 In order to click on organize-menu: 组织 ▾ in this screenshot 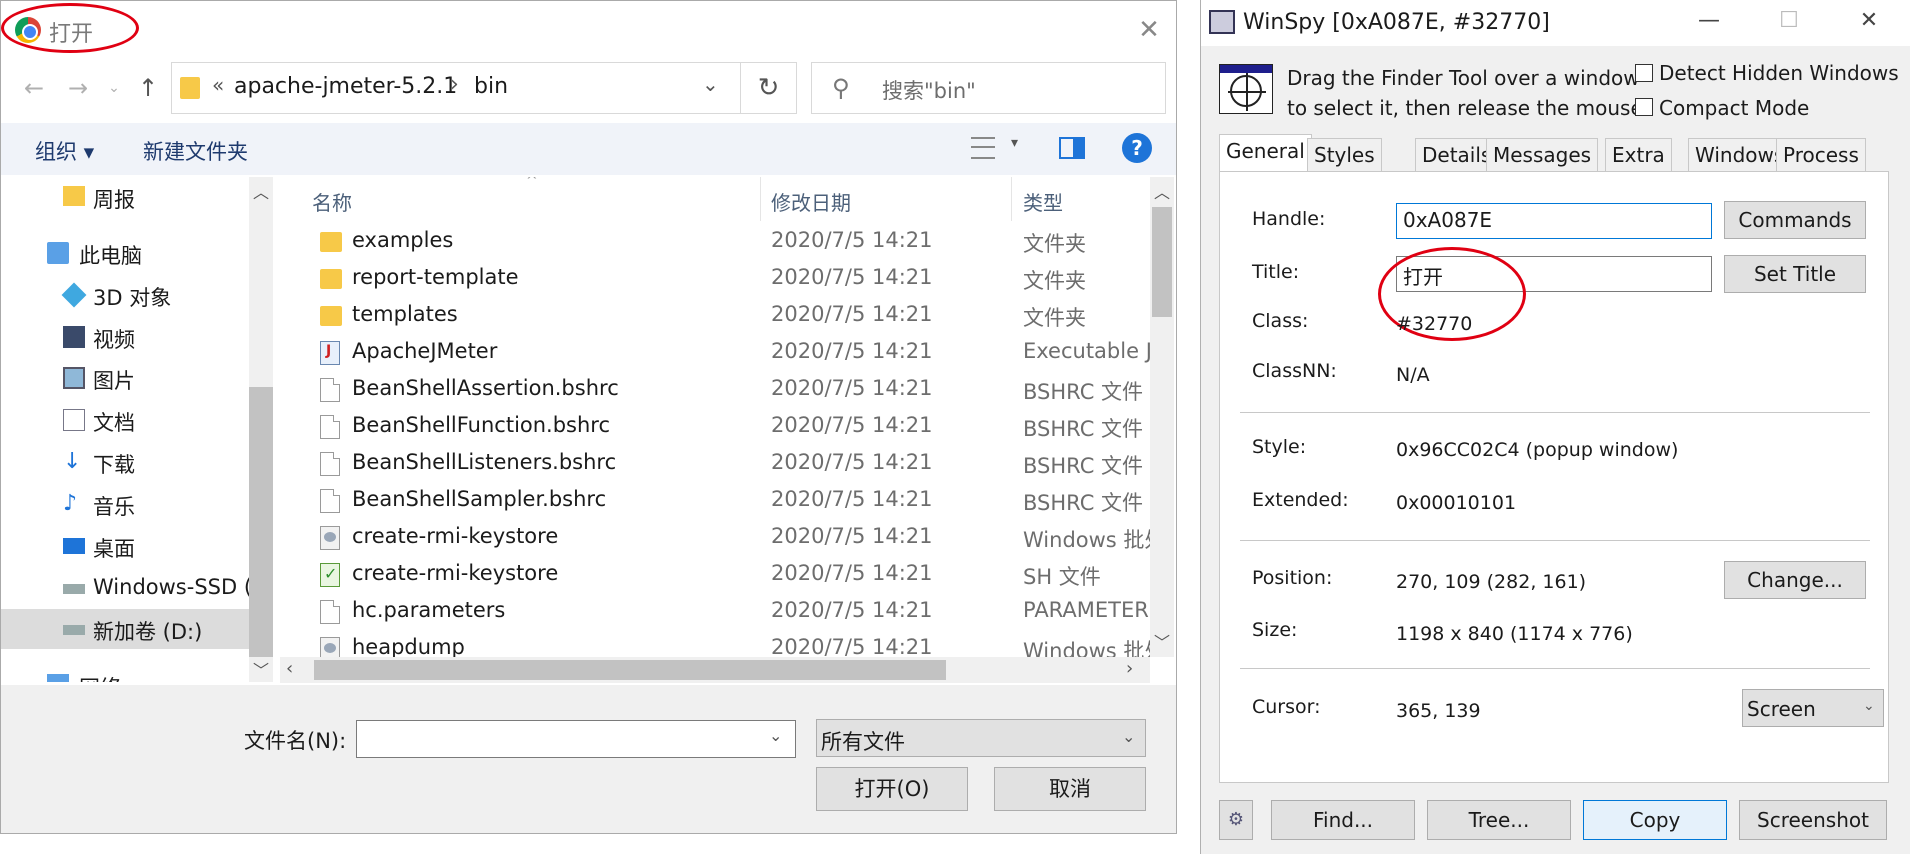, I will do `click(64, 151)`.